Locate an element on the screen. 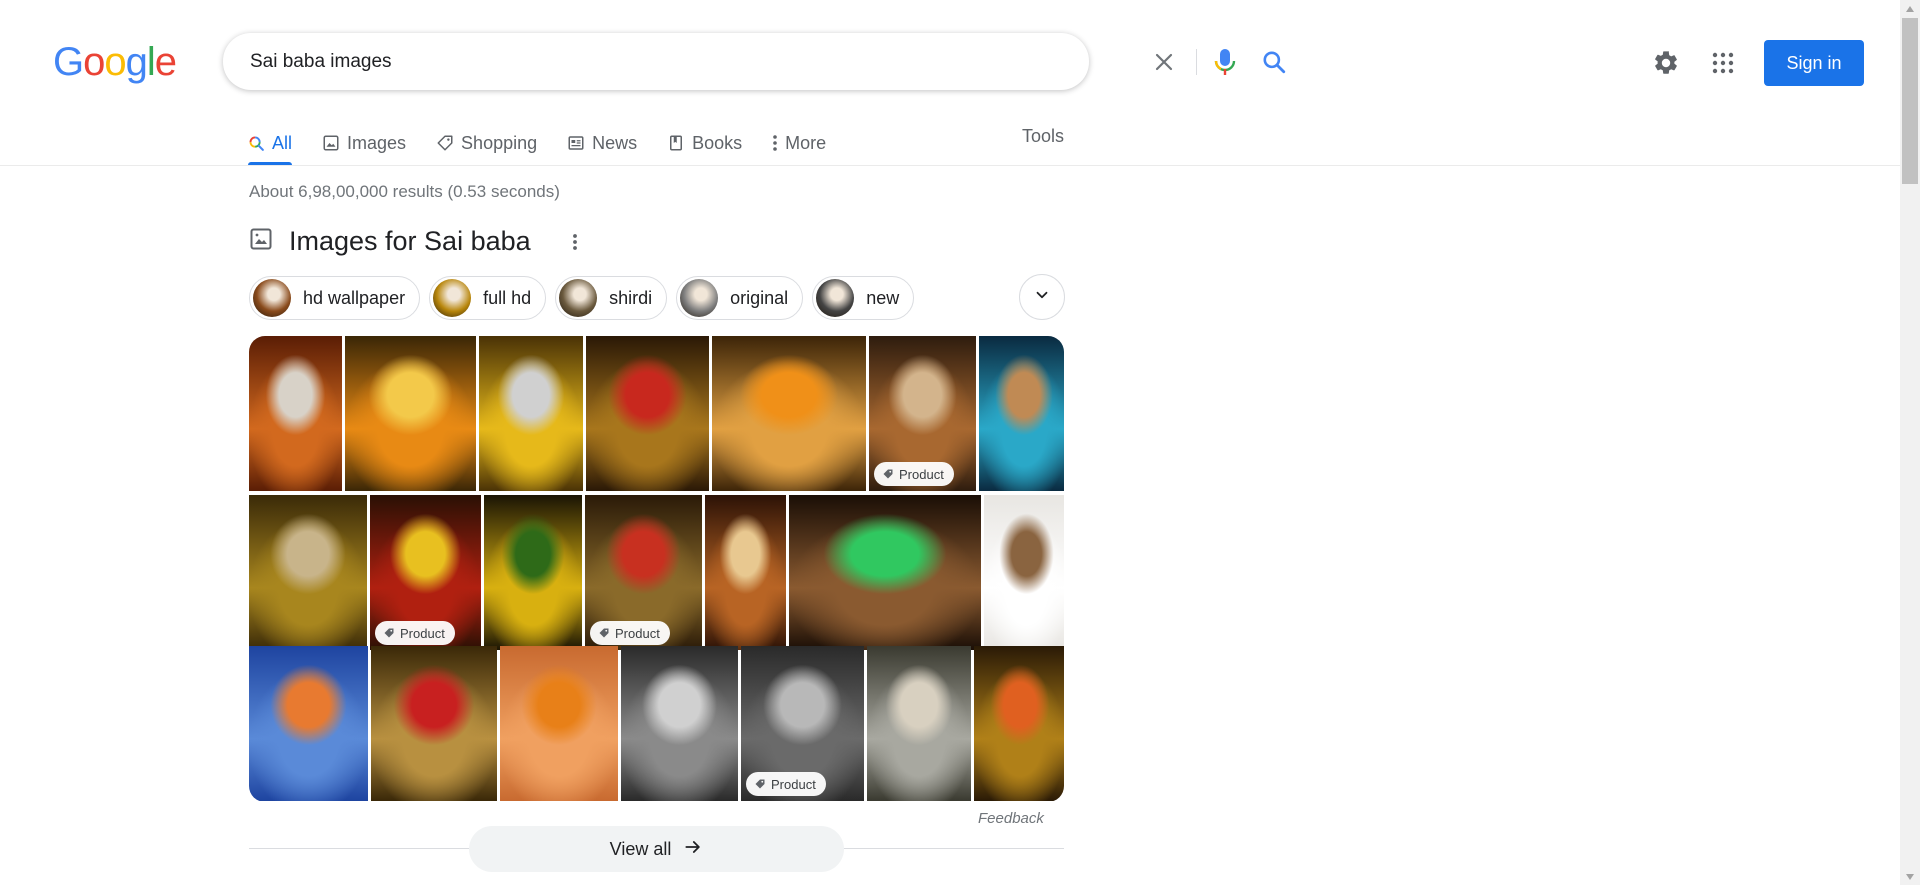 Image resolution: width=1920 pixels, height=885 pixels. search-input is located at coordinates (580, 61).